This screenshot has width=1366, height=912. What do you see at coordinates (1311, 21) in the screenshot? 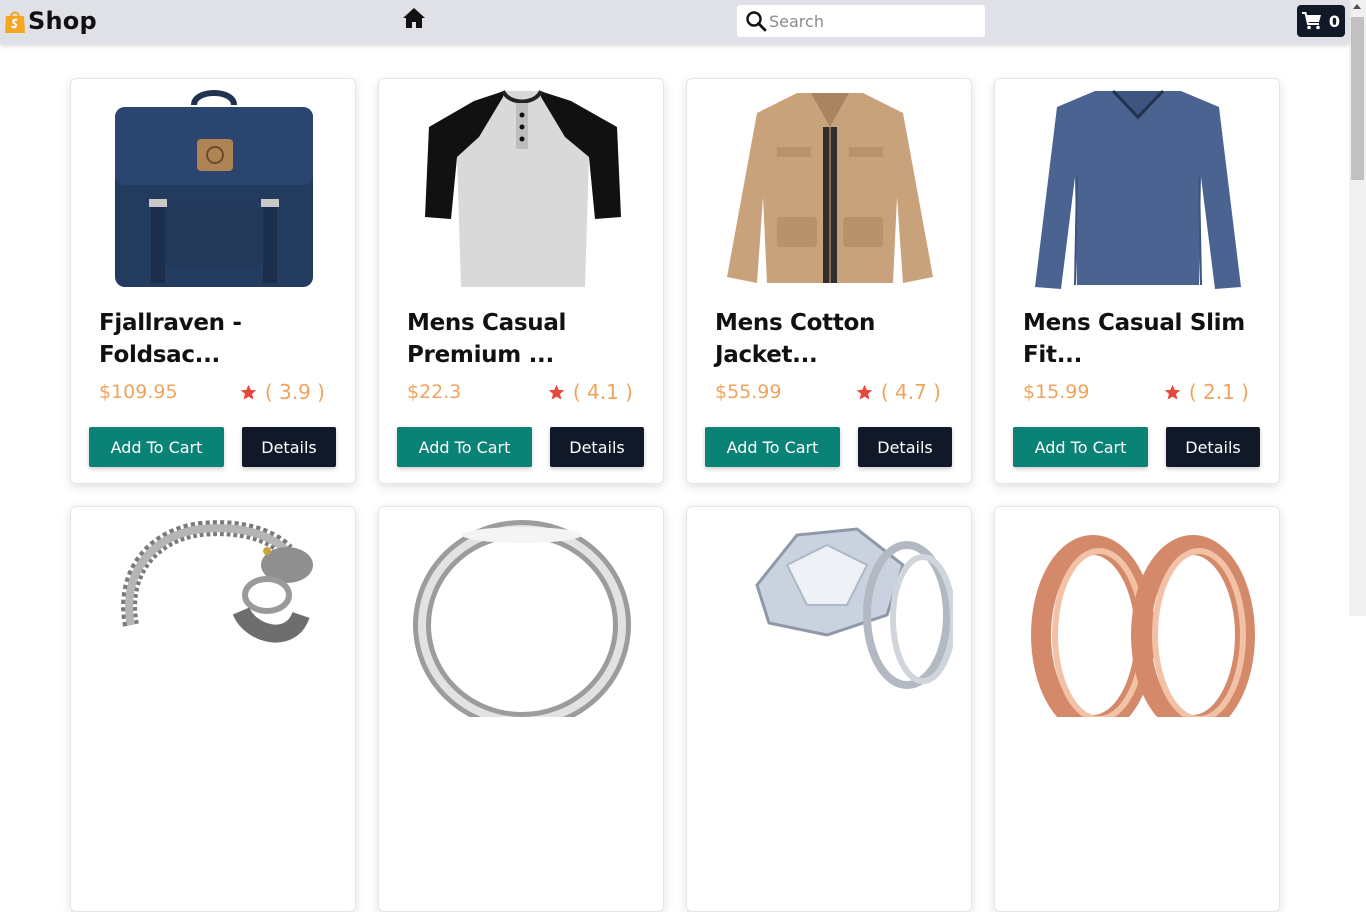
I see `shopping-cart-icon` at bounding box center [1311, 21].